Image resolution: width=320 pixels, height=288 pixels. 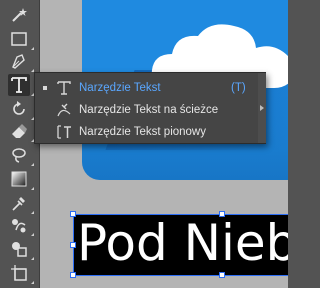 What do you see at coordinates (64, 132) in the screenshot?
I see `vertical-type-icon` at bounding box center [64, 132].